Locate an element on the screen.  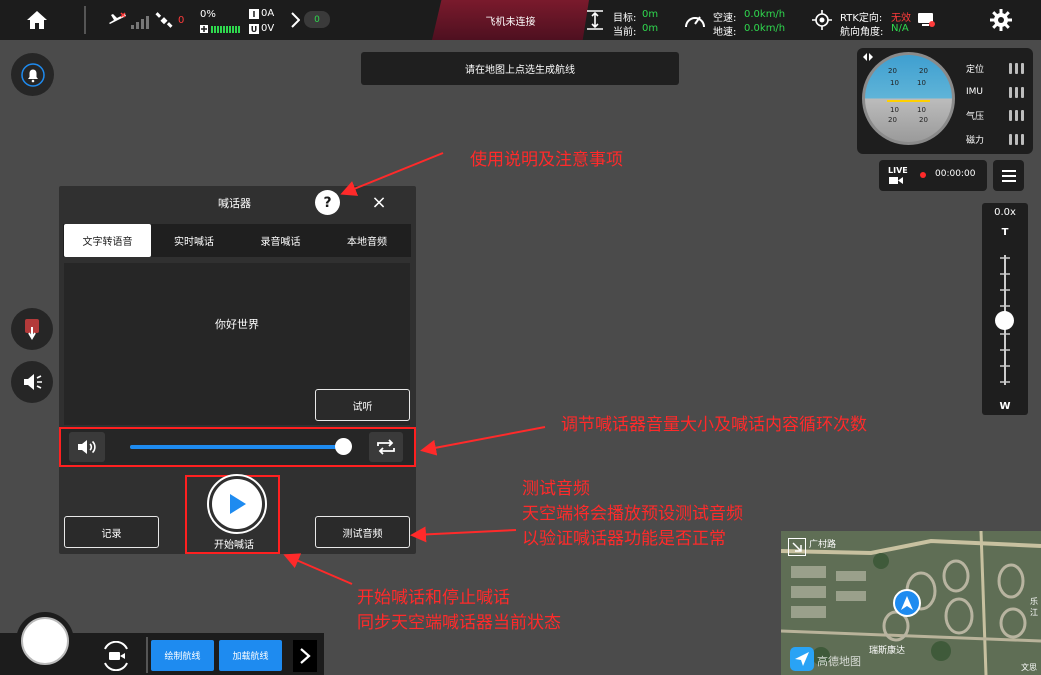
sensor-status-item: 气压 is located at coordinates (995, 116).